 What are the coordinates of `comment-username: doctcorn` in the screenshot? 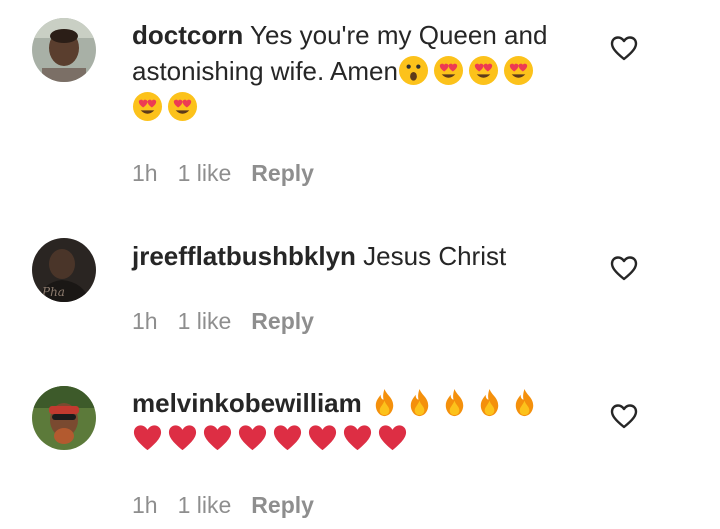 It's located at (187, 35).